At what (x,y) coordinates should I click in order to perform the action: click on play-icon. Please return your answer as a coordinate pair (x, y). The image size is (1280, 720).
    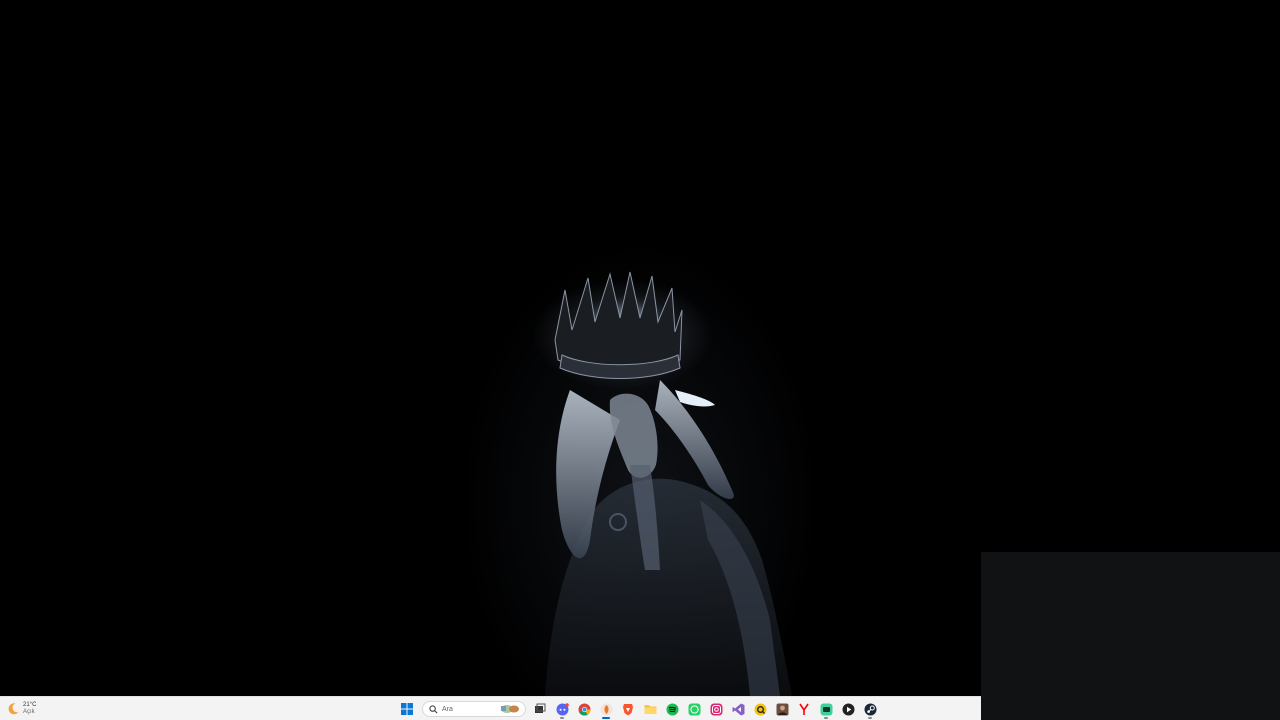
    Looking at the image, I should click on (848, 709).